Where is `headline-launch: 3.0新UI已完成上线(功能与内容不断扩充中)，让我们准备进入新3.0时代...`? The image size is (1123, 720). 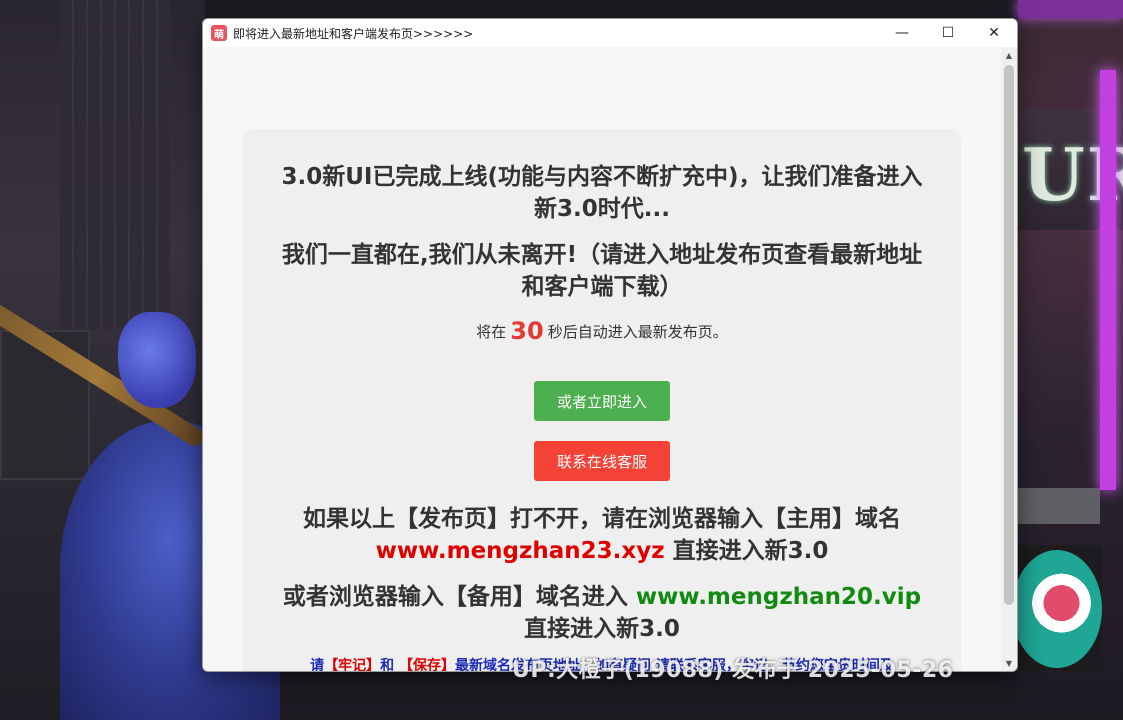
headline-launch: 3.0新UI已完成上线(功能与内容不断扩充中)，让我们准备进入新3.0时代... is located at coordinates (602, 193).